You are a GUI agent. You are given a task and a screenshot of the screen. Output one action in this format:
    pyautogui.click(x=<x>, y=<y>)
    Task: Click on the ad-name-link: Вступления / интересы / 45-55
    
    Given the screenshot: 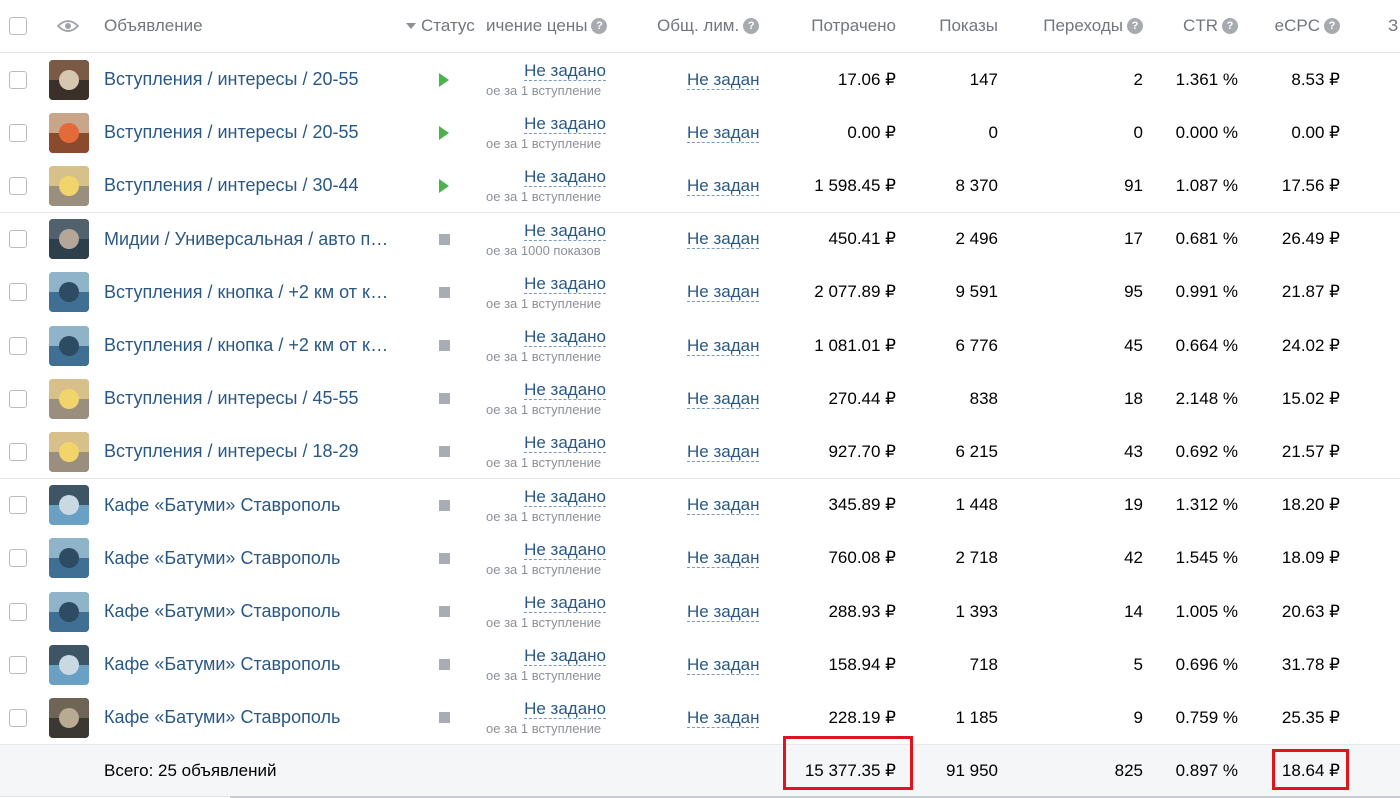 What is the action you would take?
    pyautogui.click(x=231, y=398)
    